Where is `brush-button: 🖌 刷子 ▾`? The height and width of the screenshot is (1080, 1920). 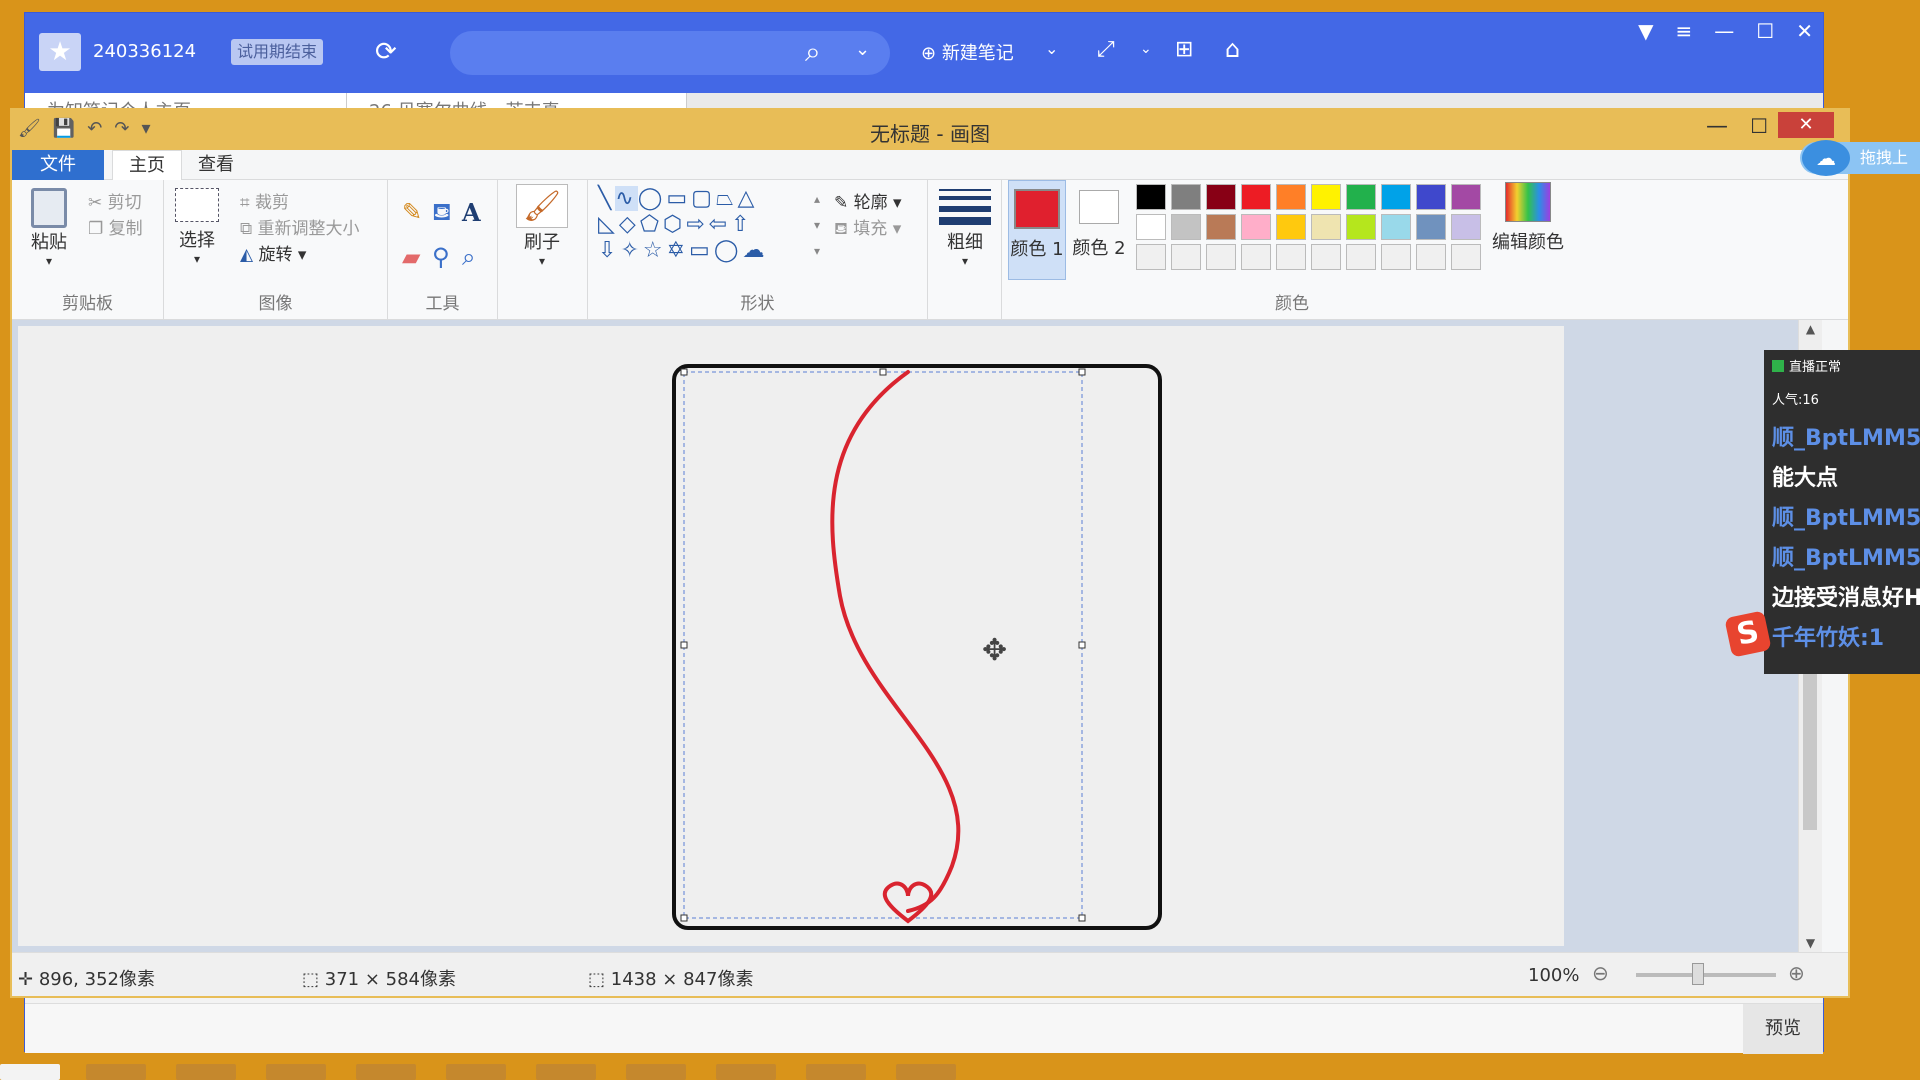
brush-button: 🖌 刷子 ▾ is located at coordinates (542, 226).